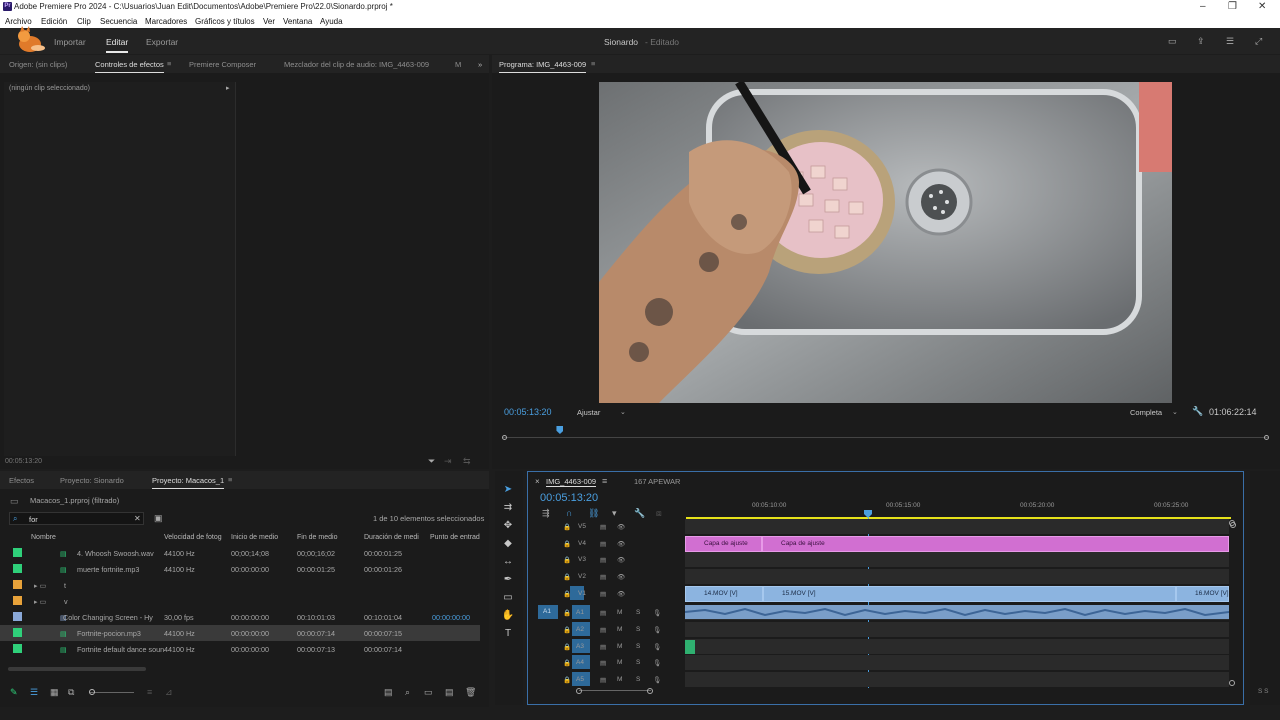 The image size is (1280, 720). I want to click on track-select-tool-icon: ⇉, so click(508, 508).